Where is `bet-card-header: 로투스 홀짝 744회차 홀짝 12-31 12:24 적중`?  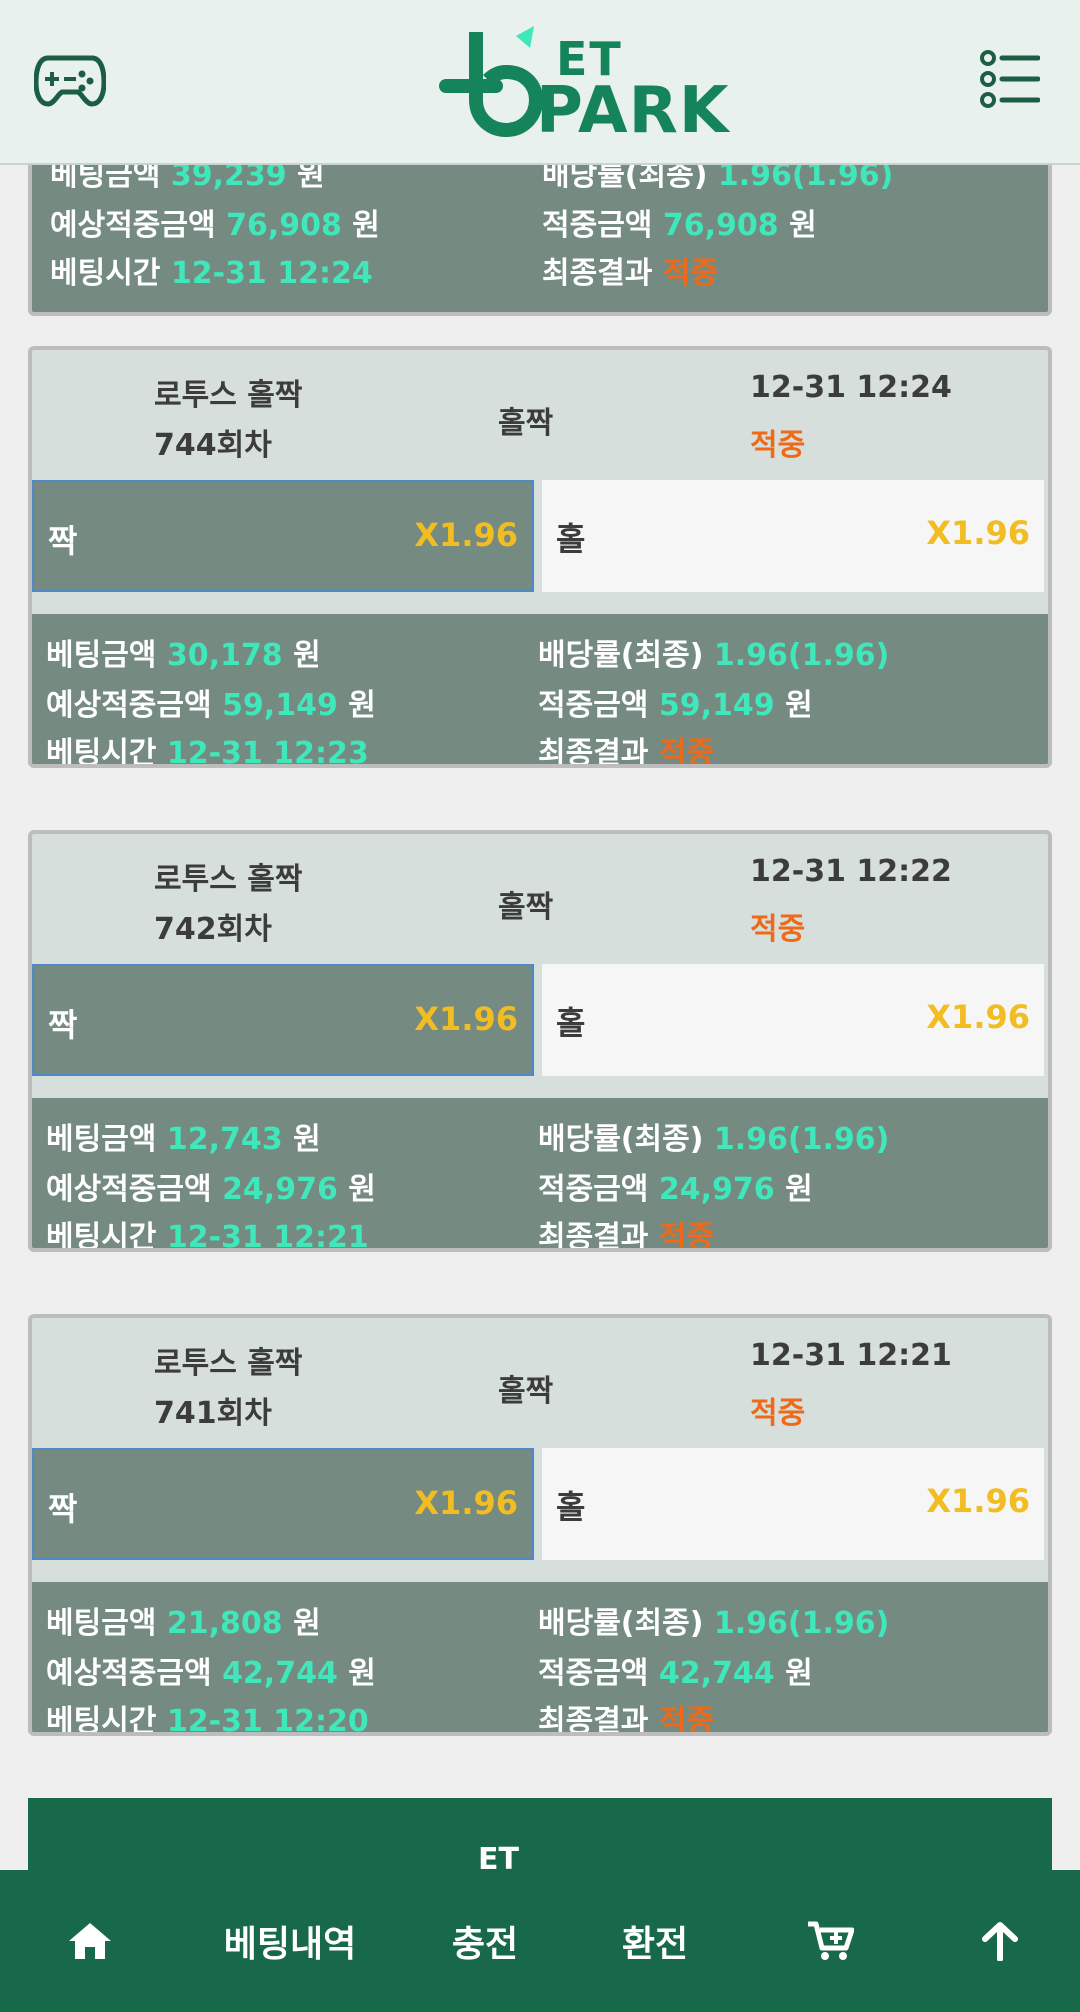 bet-card-header: 로투스 홀짝 744회차 홀짝 12-31 12:24 적중 is located at coordinates (540, 415).